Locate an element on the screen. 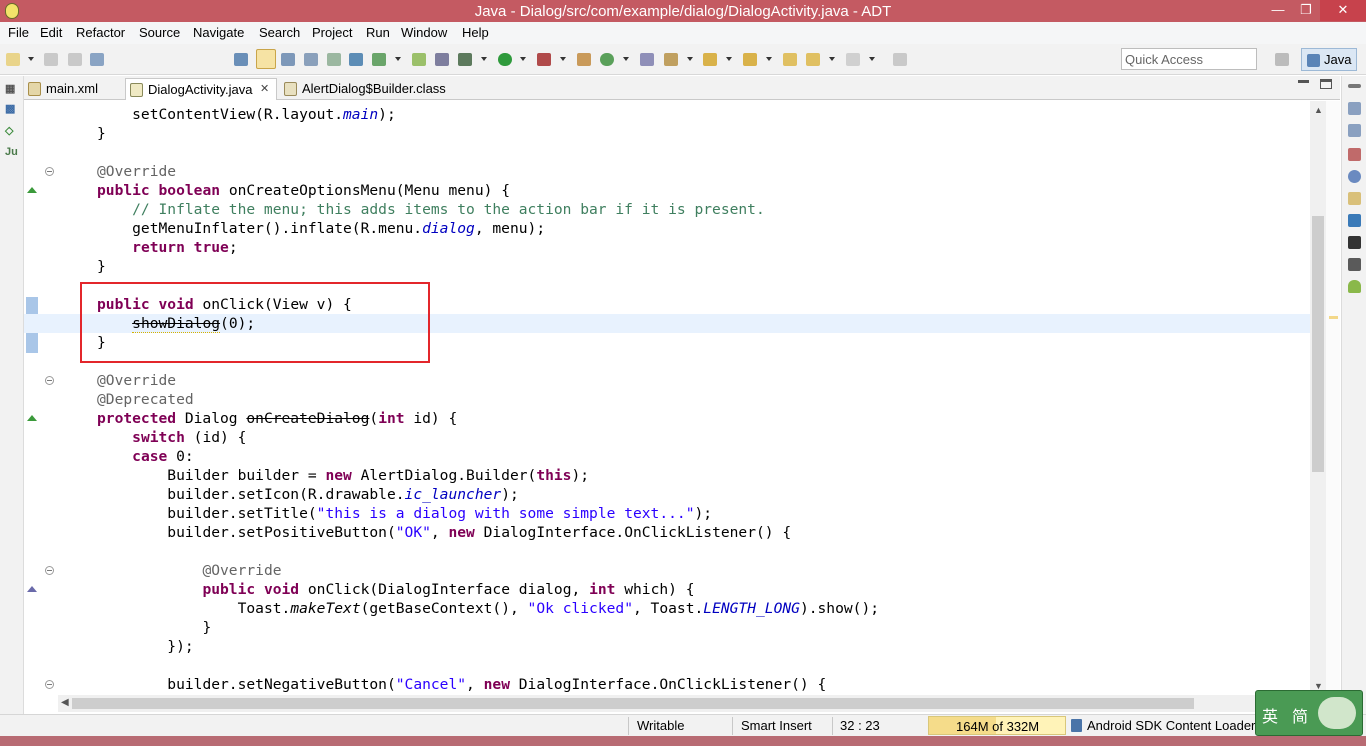 This screenshot has height=746, width=1366. save-icon is located at coordinates (51, 59).